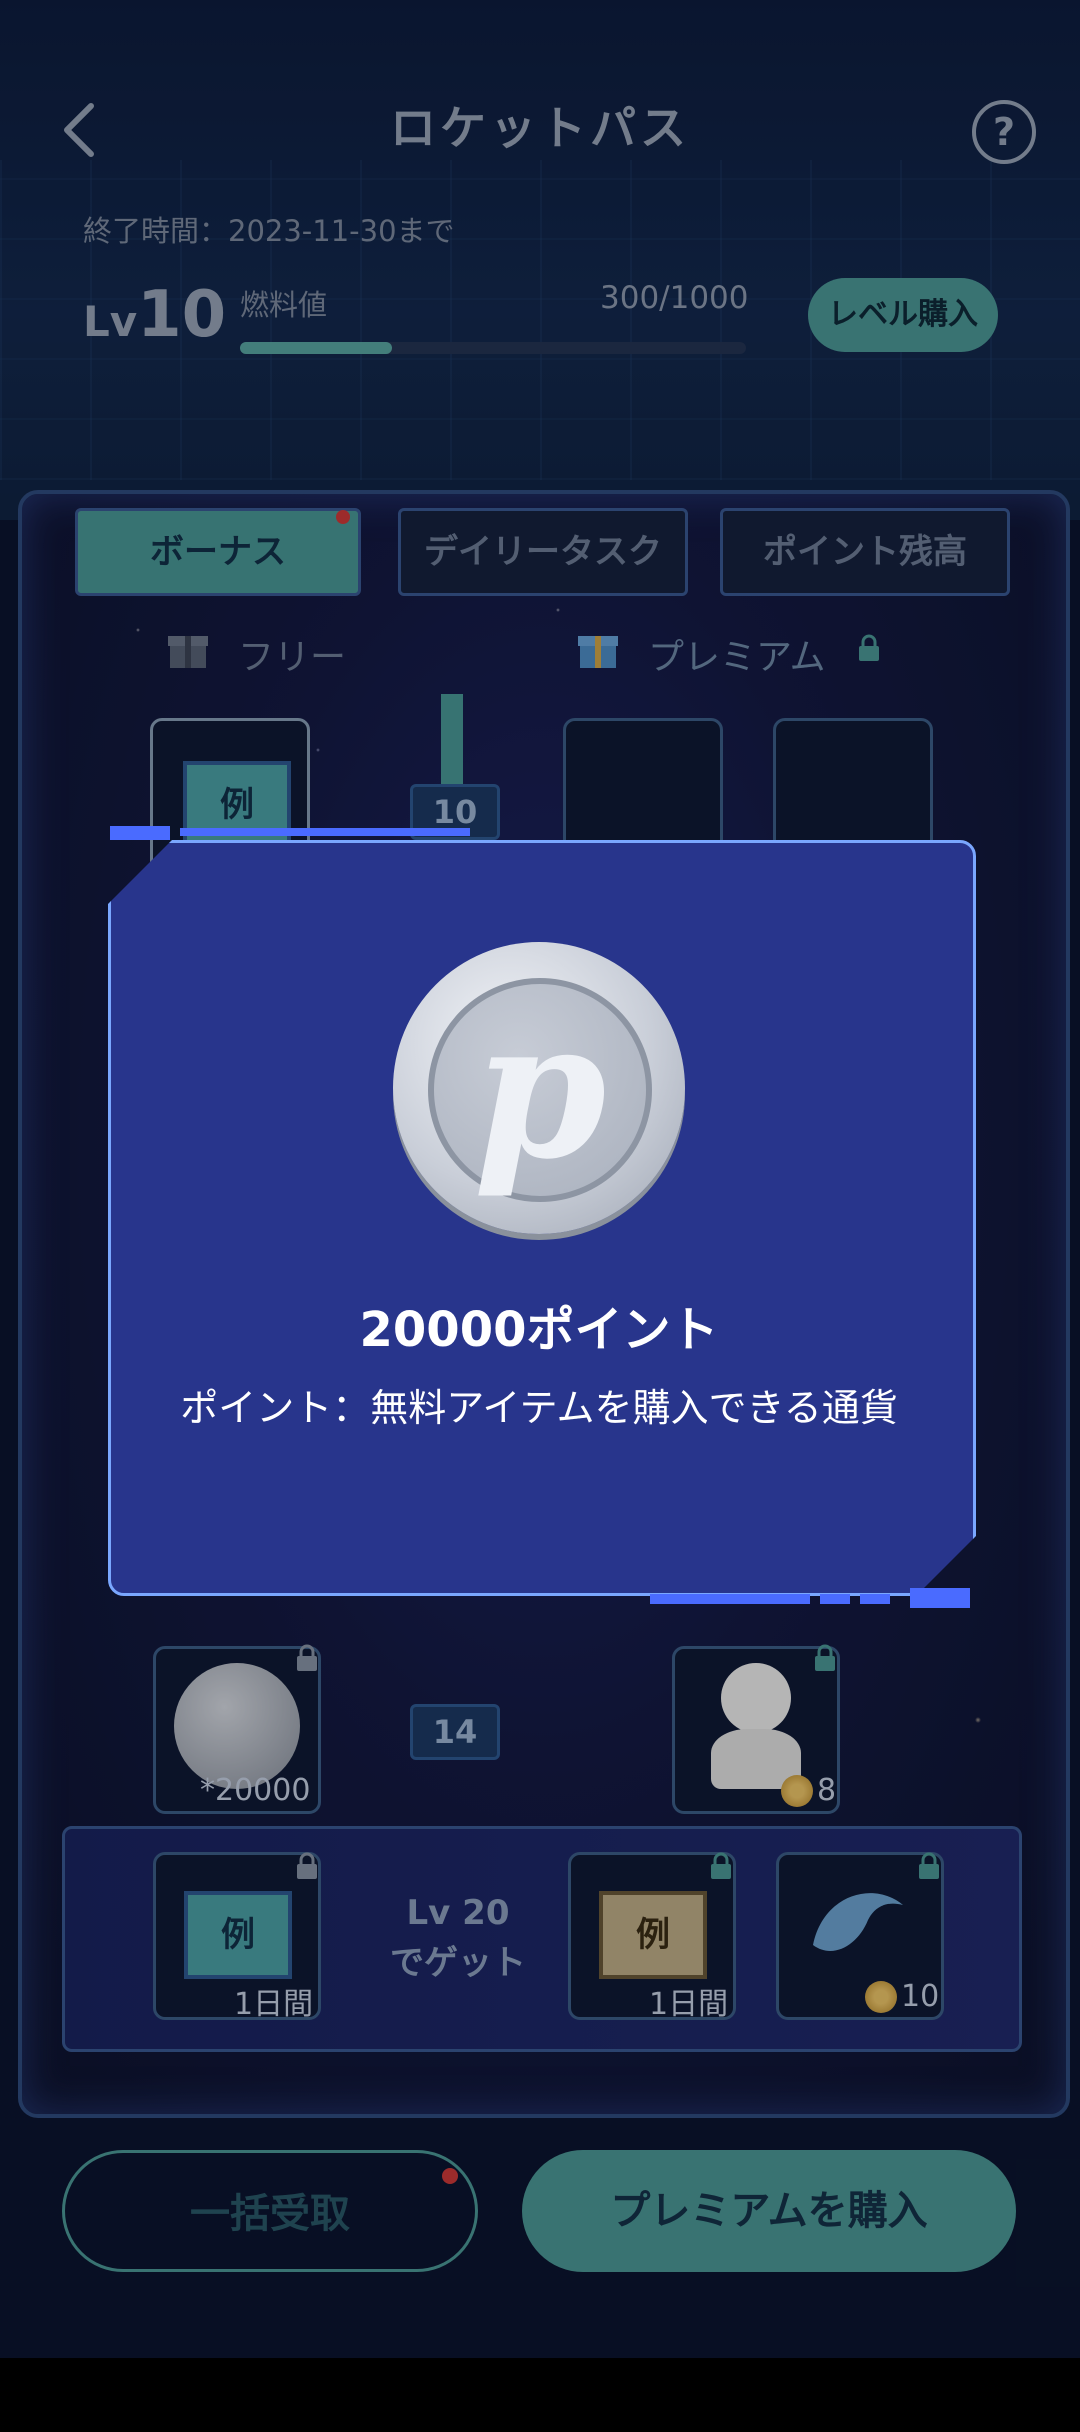  Describe the element at coordinates (540, 2395) in the screenshot. I see `system-nav-bar` at that location.